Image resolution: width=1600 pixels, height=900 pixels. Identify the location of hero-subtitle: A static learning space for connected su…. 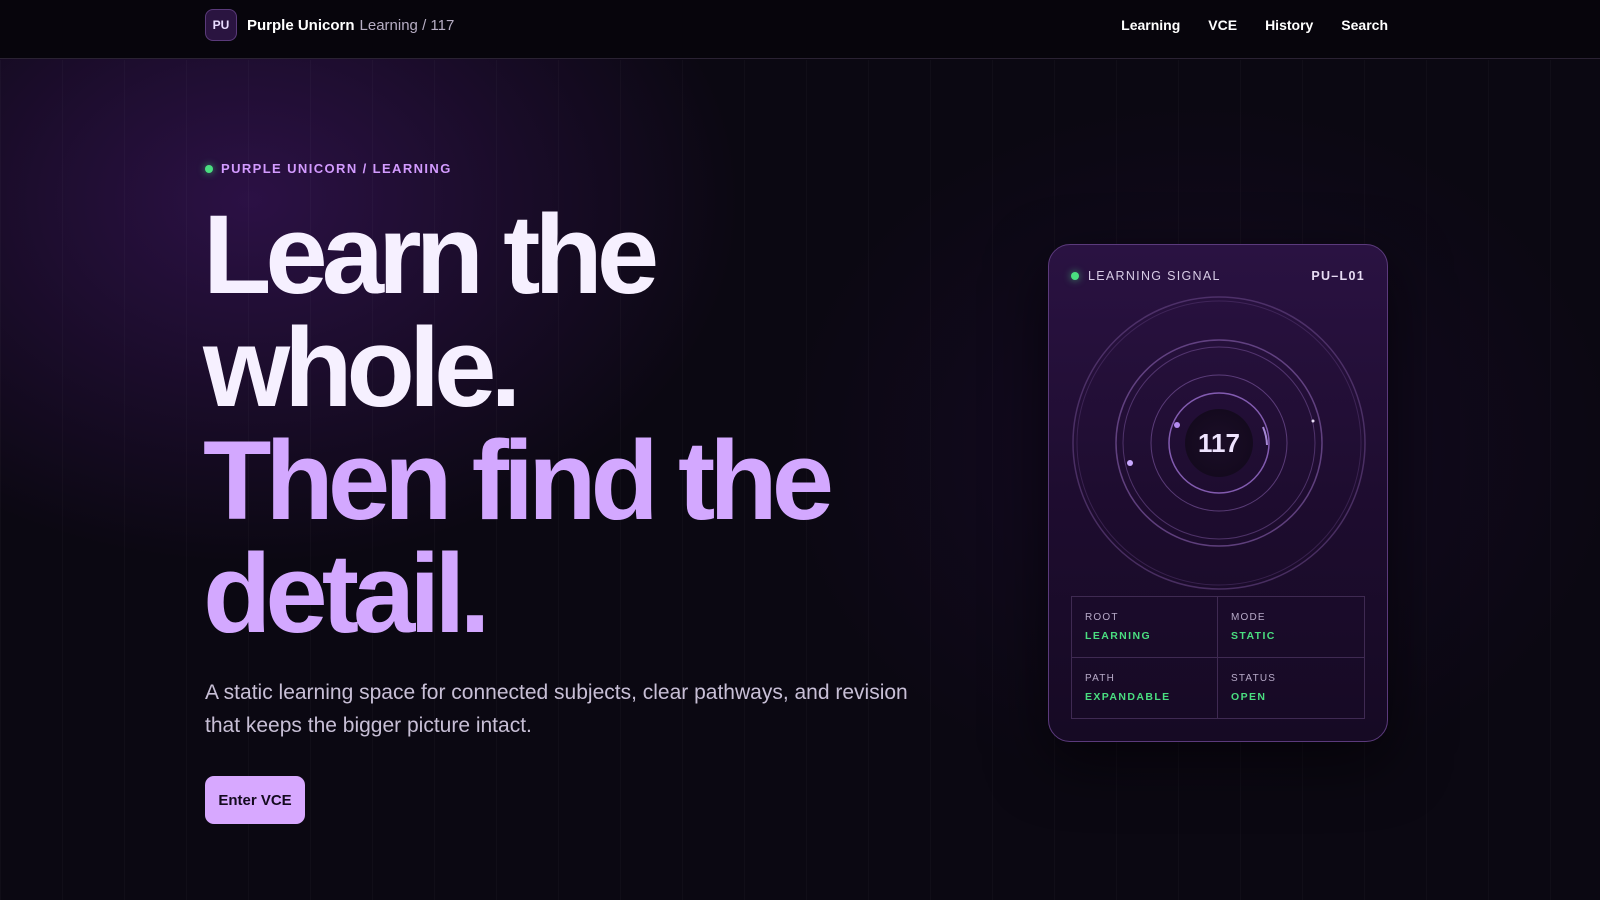
(556, 709).